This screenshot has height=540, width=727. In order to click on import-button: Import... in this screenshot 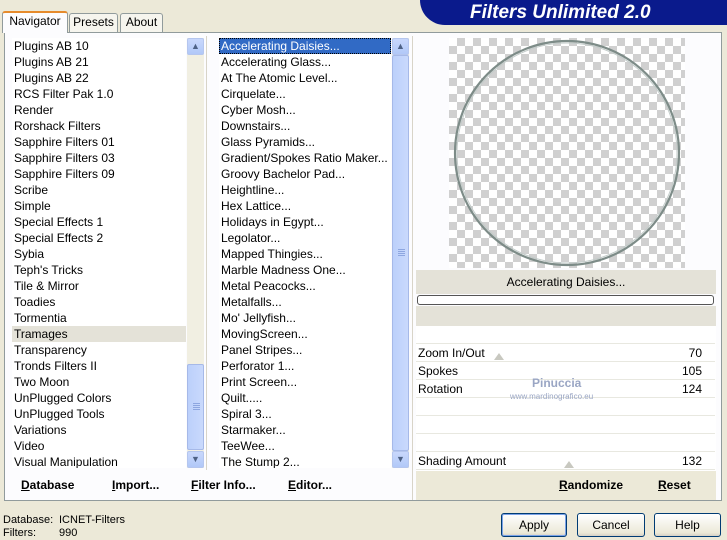, I will do `click(135, 486)`.